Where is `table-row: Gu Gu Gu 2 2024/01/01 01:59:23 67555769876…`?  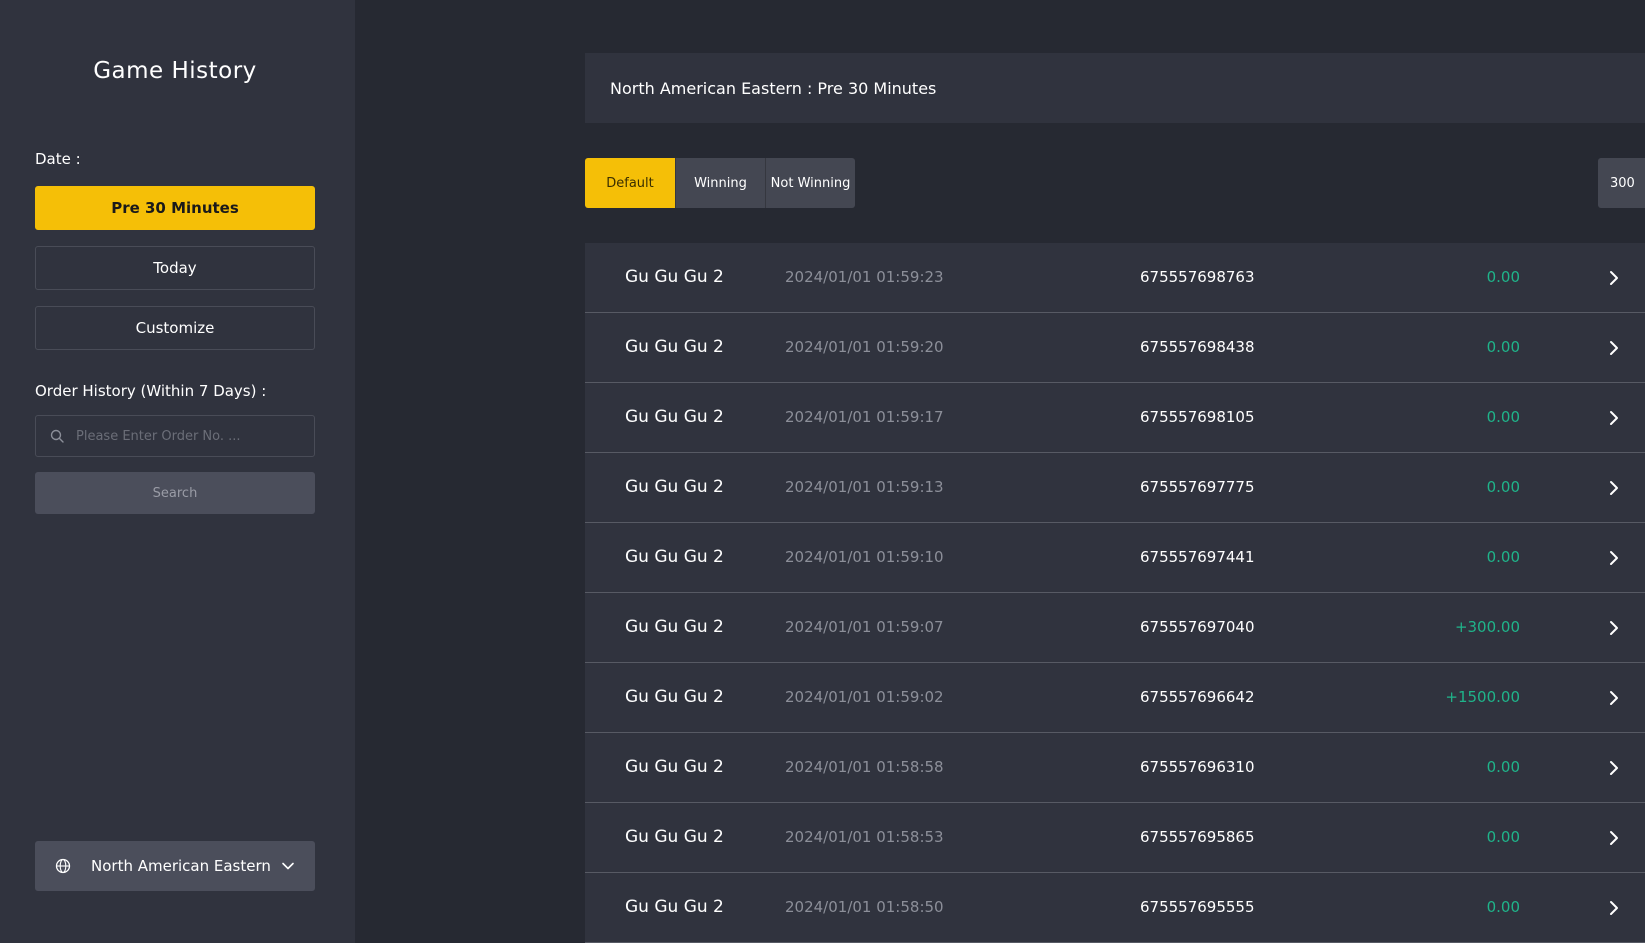
table-row: Gu Gu Gu 2 2024/01/01 01:59:23 67555769876… is located at coordinates (1115, 278).